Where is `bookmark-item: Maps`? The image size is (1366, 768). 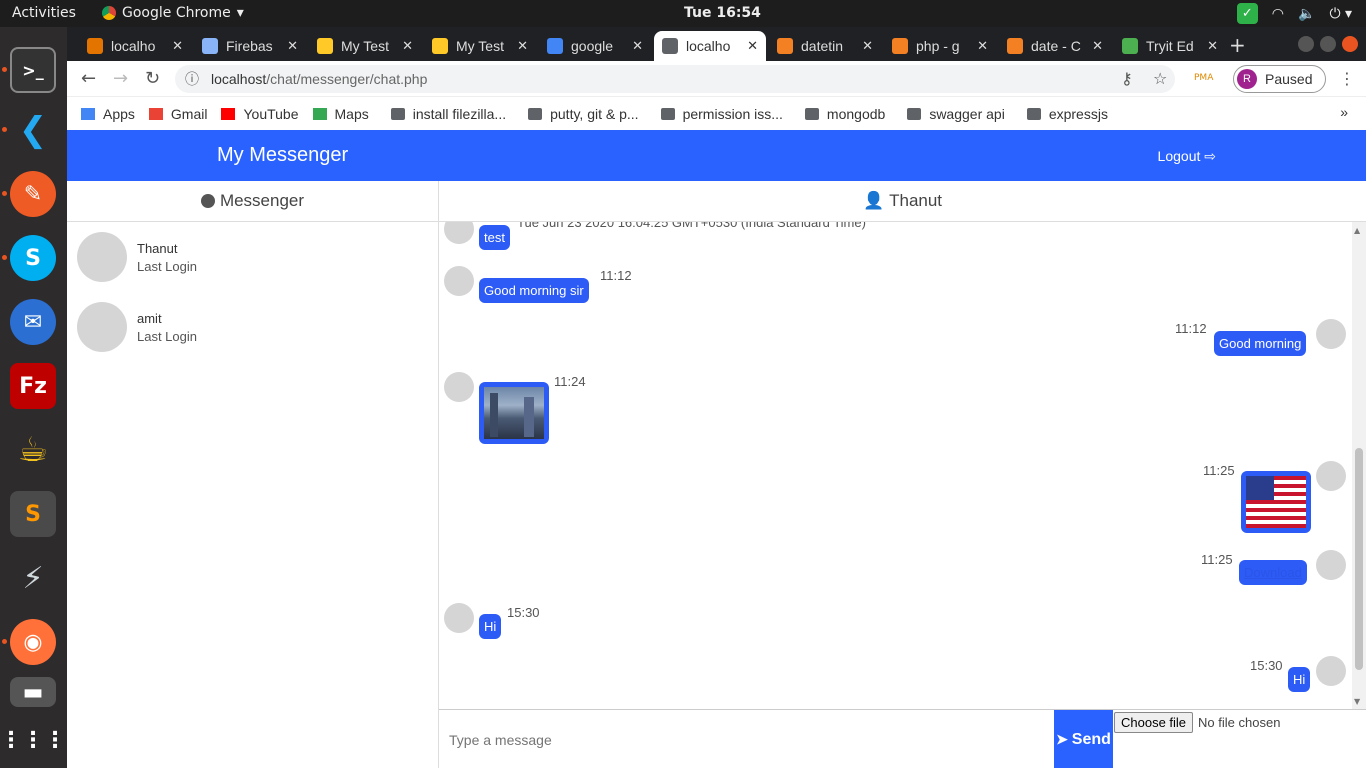
bookmark-item: Maps is located at coordinates (340, 114).